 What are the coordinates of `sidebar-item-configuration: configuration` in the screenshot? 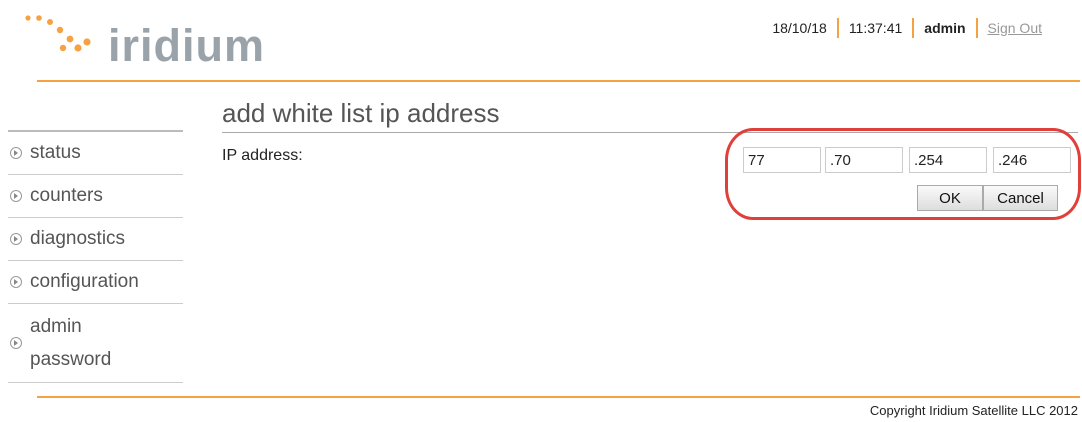 It's located at (95, 282).